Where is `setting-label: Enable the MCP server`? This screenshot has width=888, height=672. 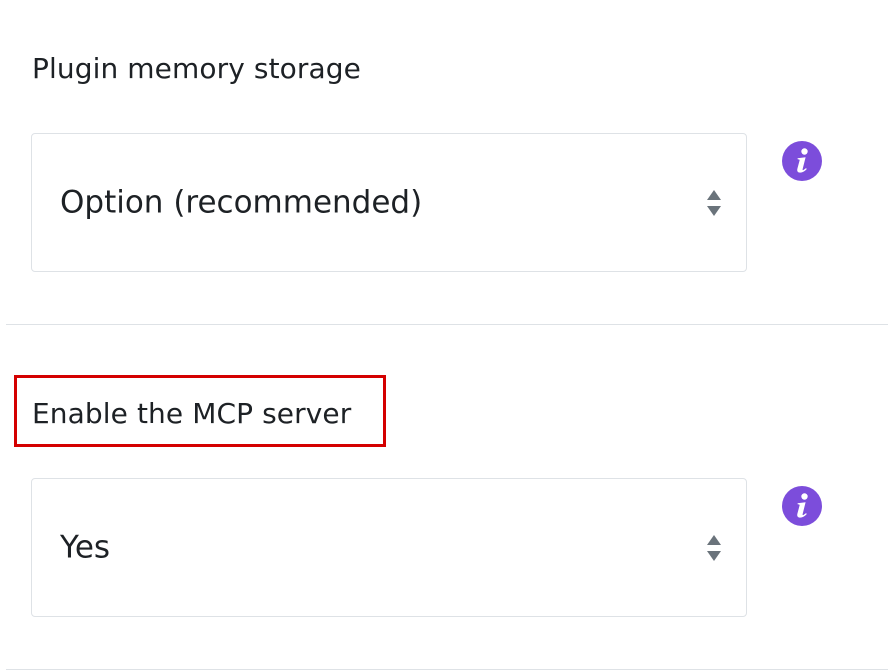 setting-label: Enable the MCP server is located at coordinates (192, 413).